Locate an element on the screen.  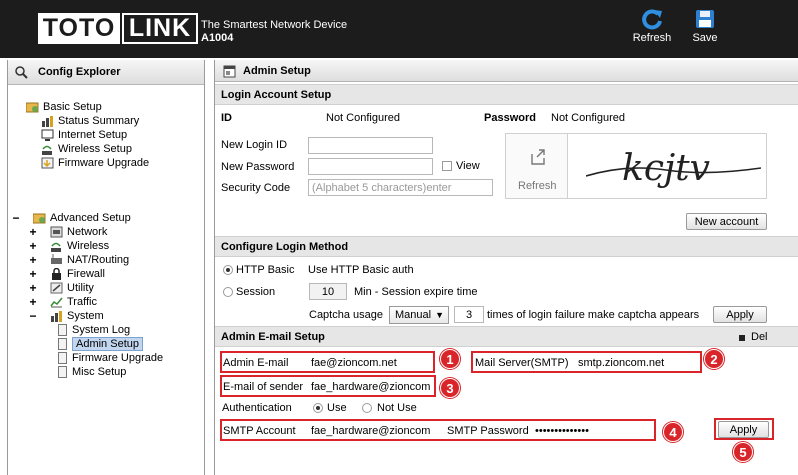
admin-setup-header: Admin Setup is located at coordinates (506, 71).